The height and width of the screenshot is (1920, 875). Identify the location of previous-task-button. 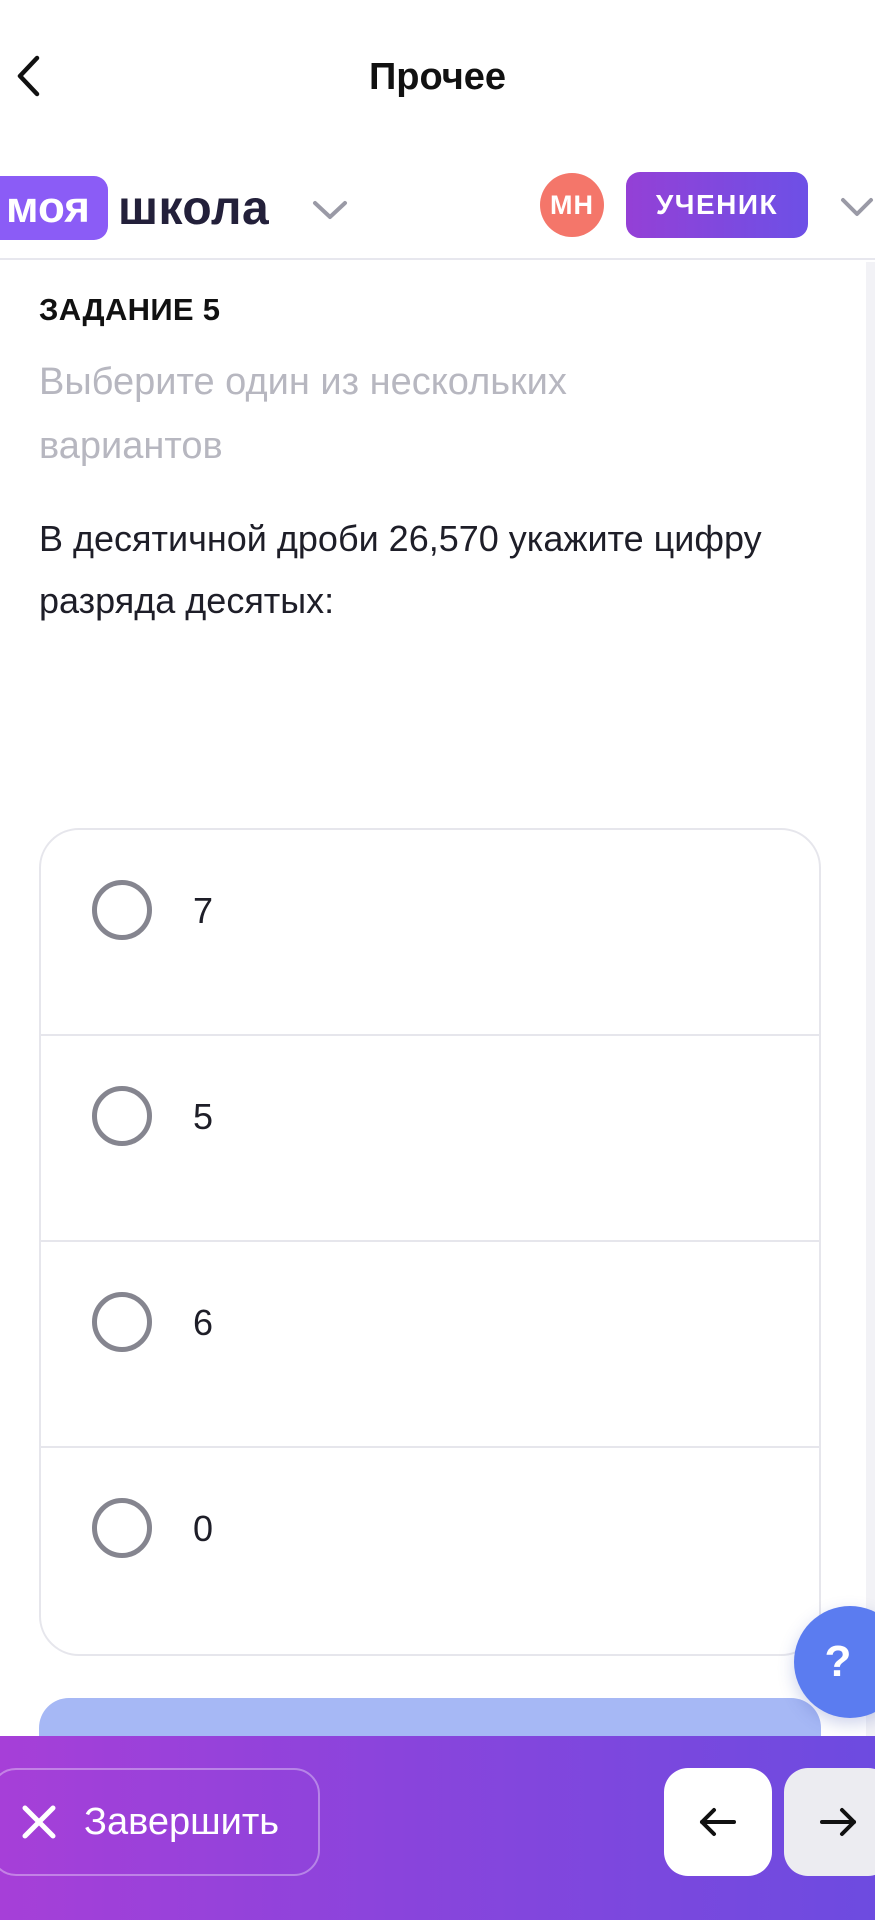
(718, 1822).